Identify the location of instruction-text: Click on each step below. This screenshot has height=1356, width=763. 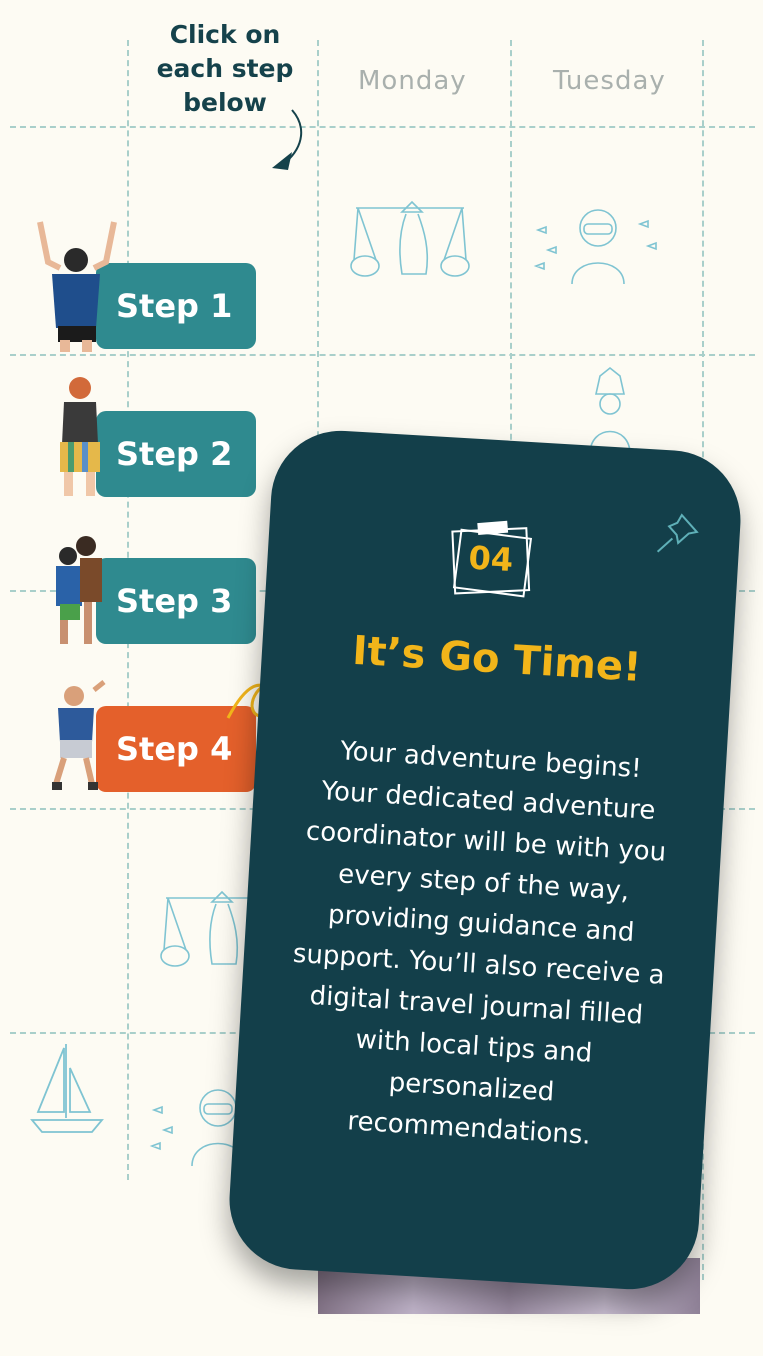
(225, 69).